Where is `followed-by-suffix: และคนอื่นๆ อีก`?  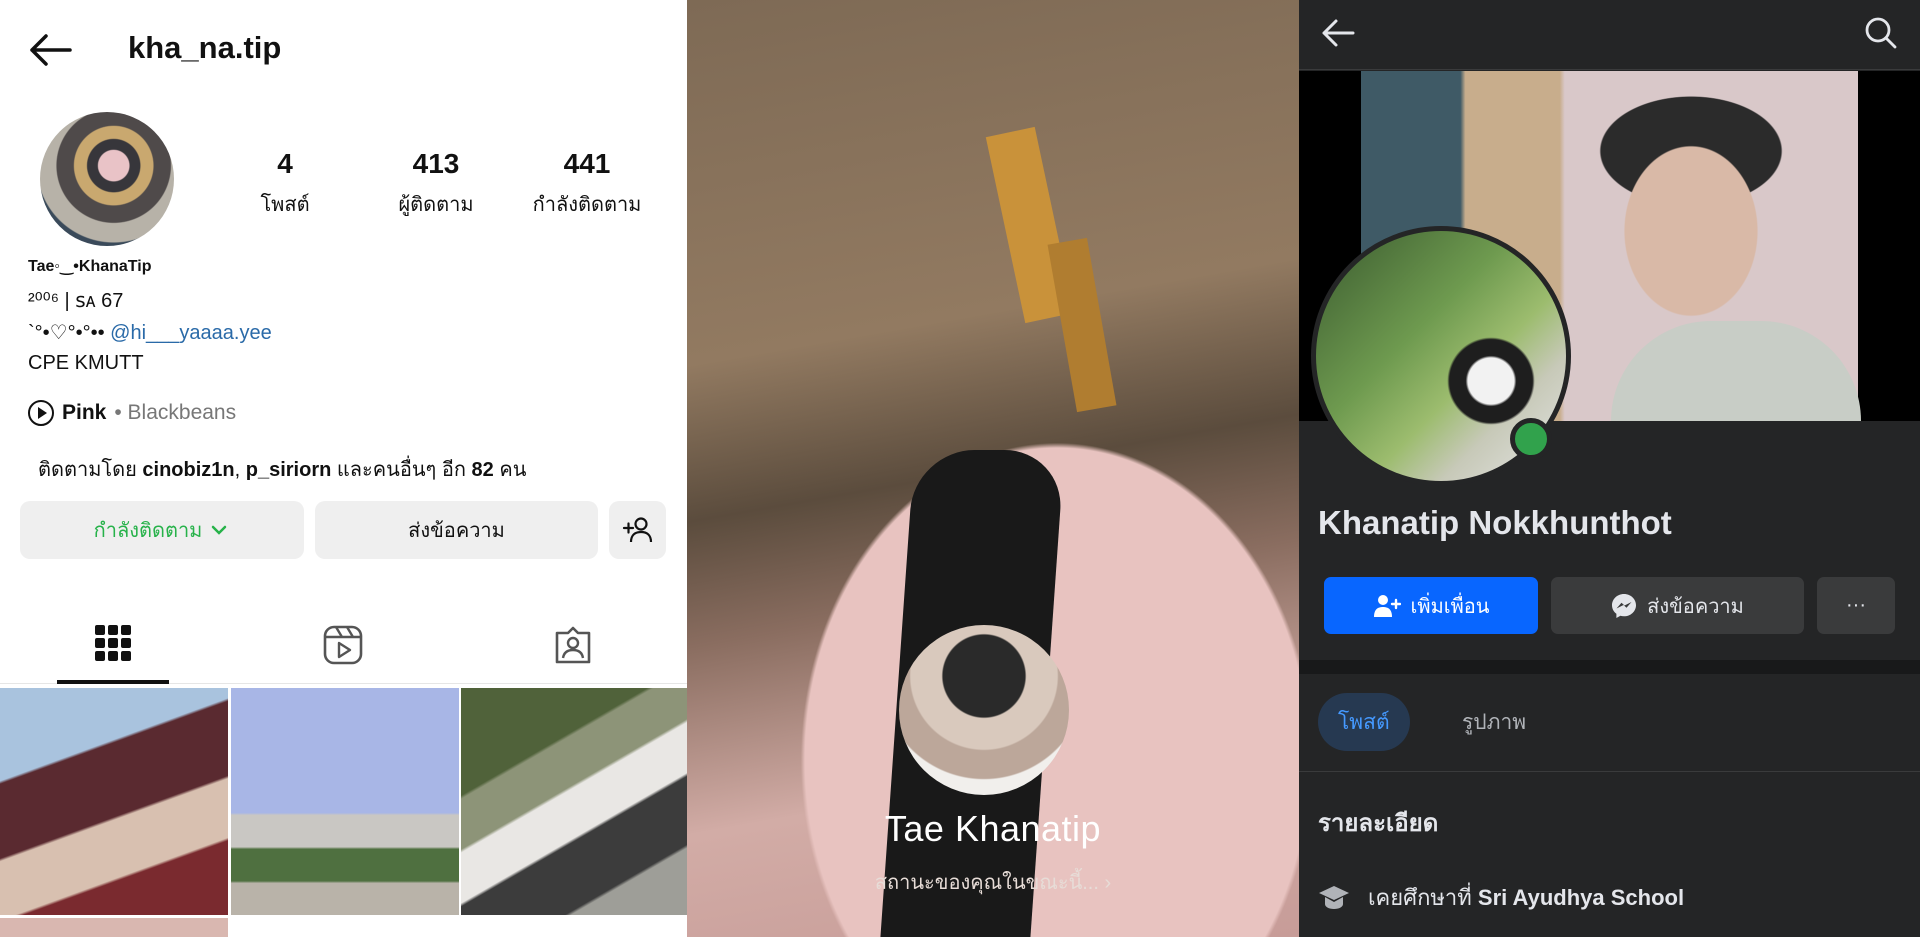 followed-by-suffix: และคนอื่นๆ อีก is located at coordinates (401, 470).